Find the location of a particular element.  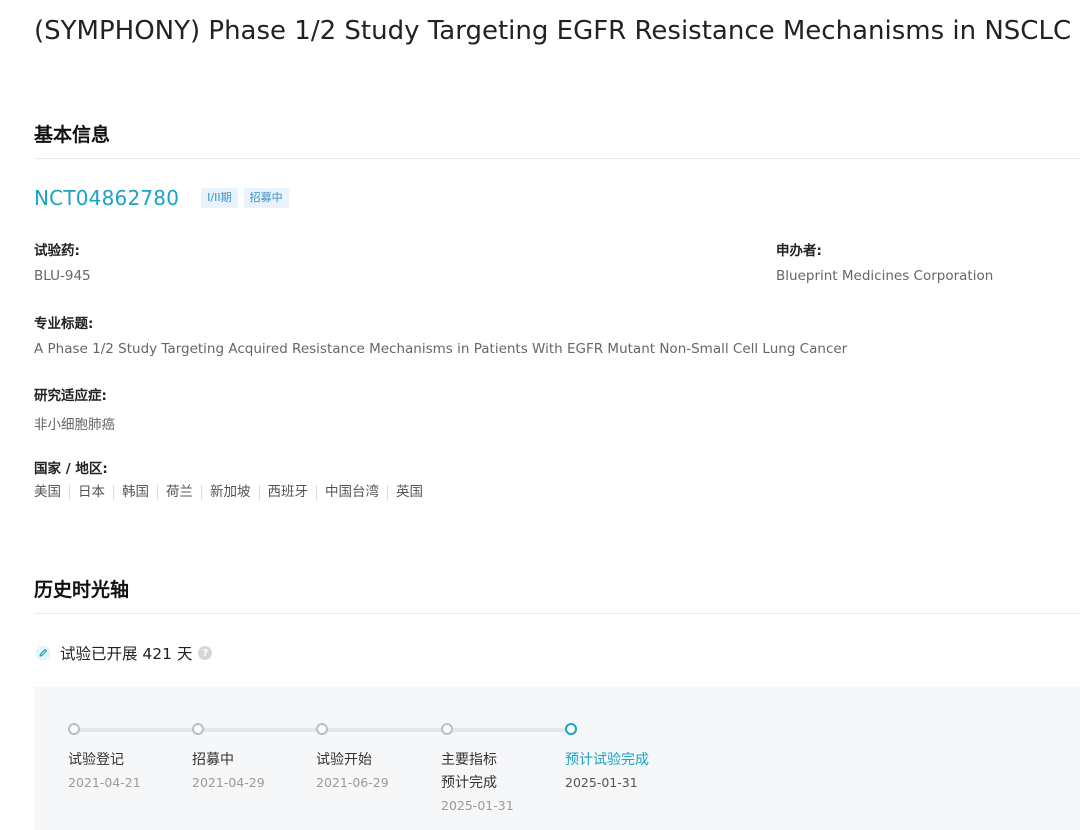

milestone-date: 2021-04-21 is located at coordinates (104, 782).